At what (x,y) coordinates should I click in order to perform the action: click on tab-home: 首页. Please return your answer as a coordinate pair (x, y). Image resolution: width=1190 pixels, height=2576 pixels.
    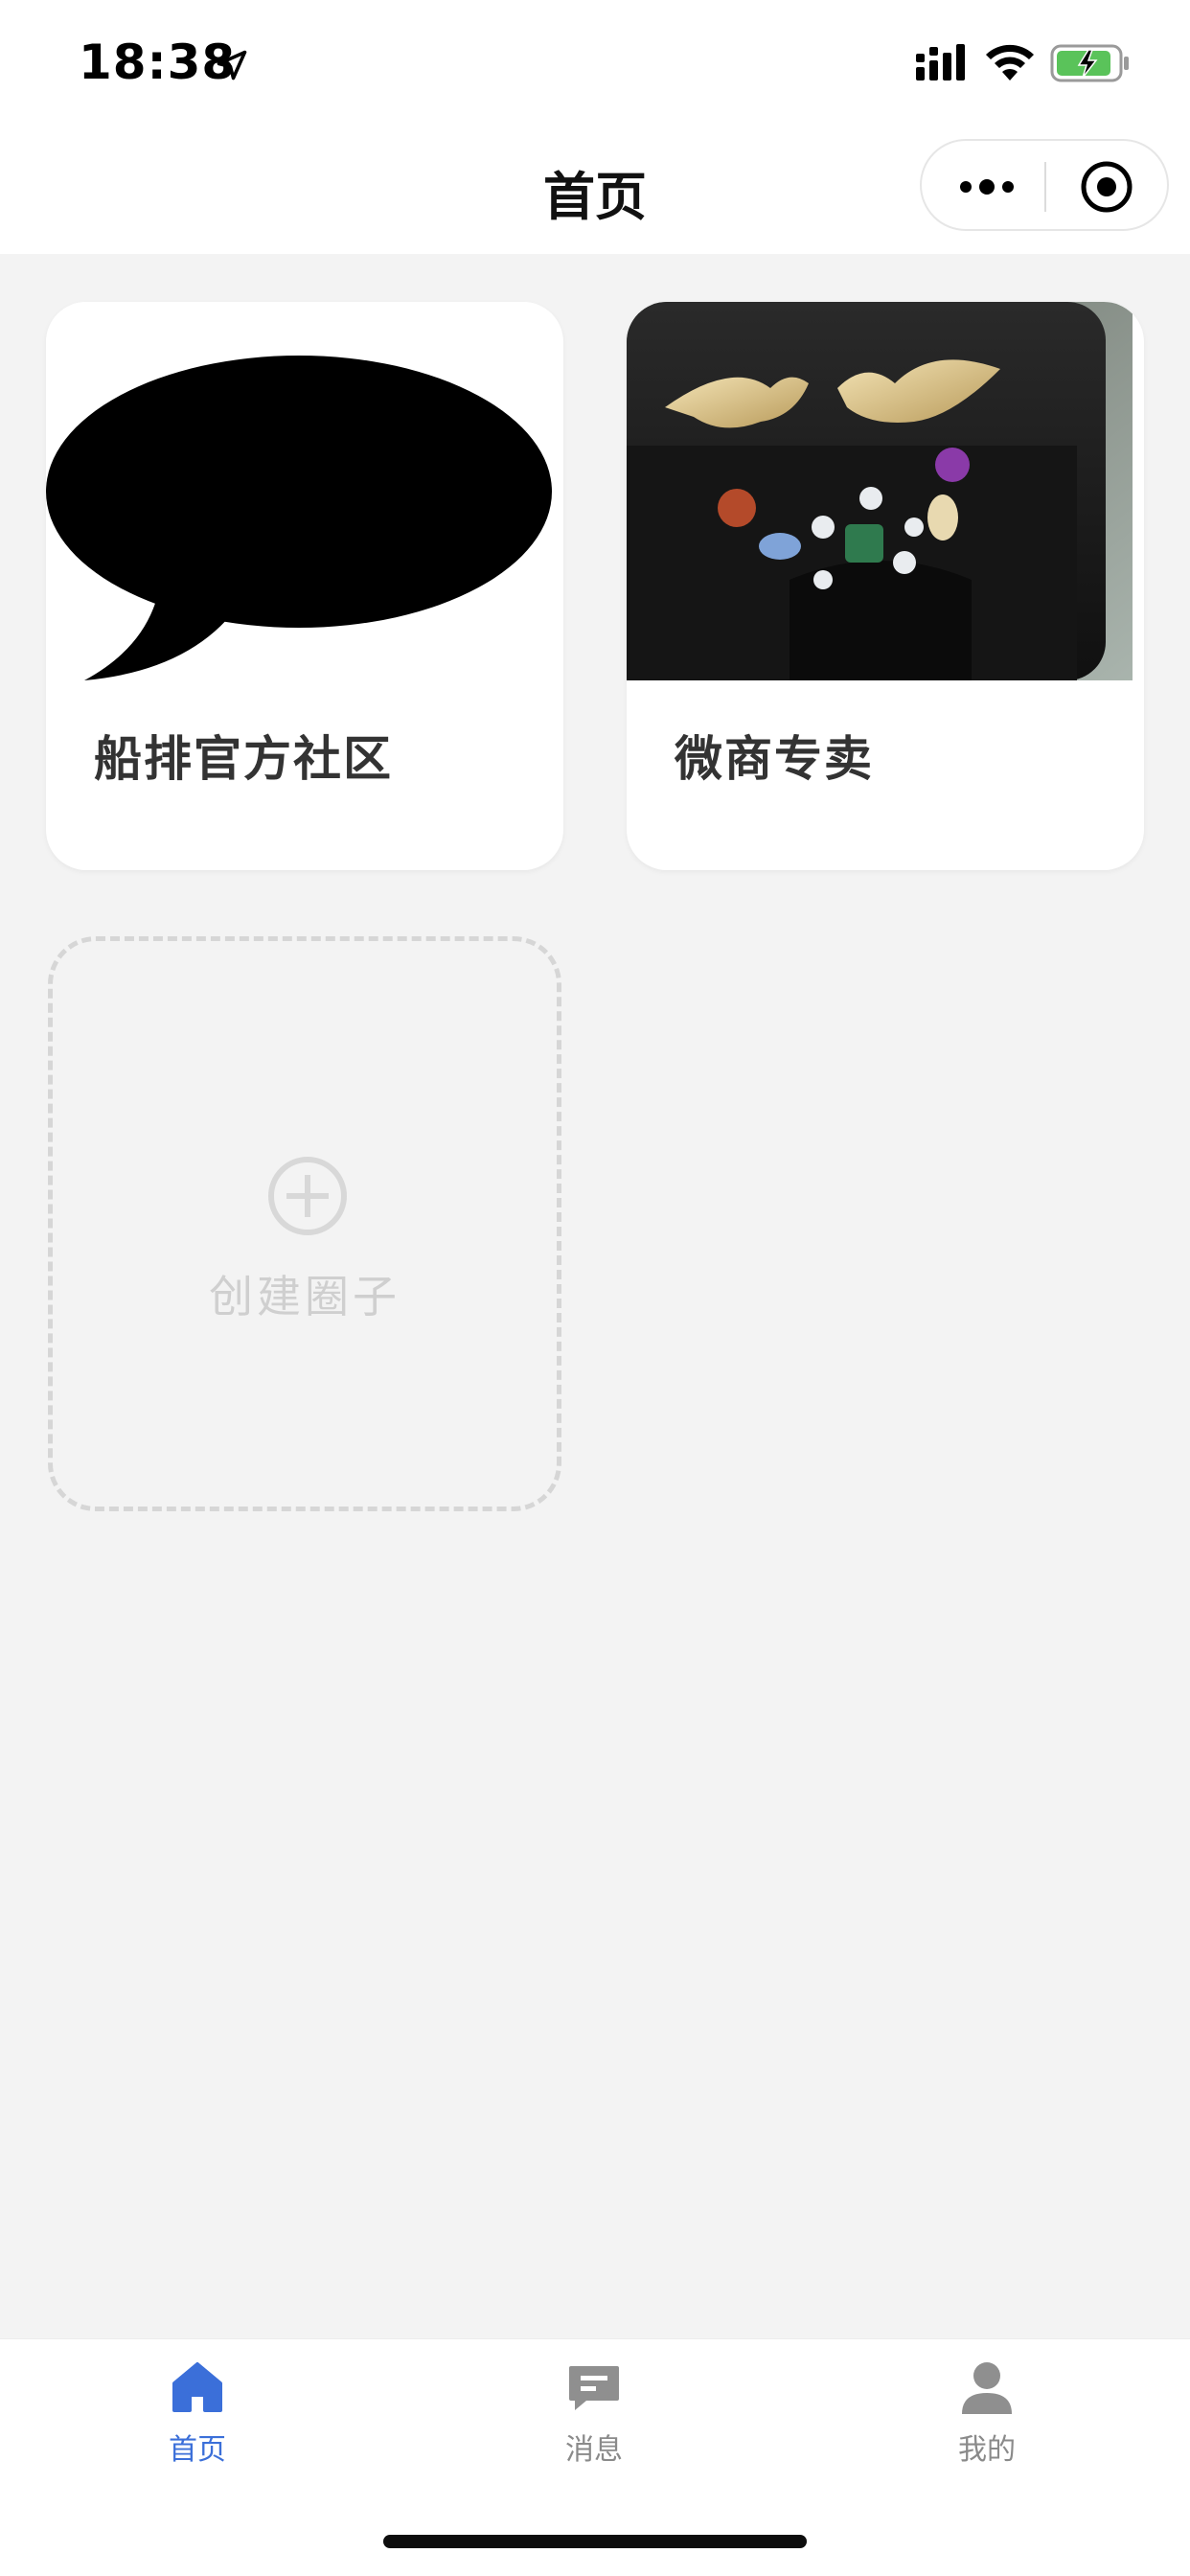
    Looking at the image, I should click on (198, 2430).